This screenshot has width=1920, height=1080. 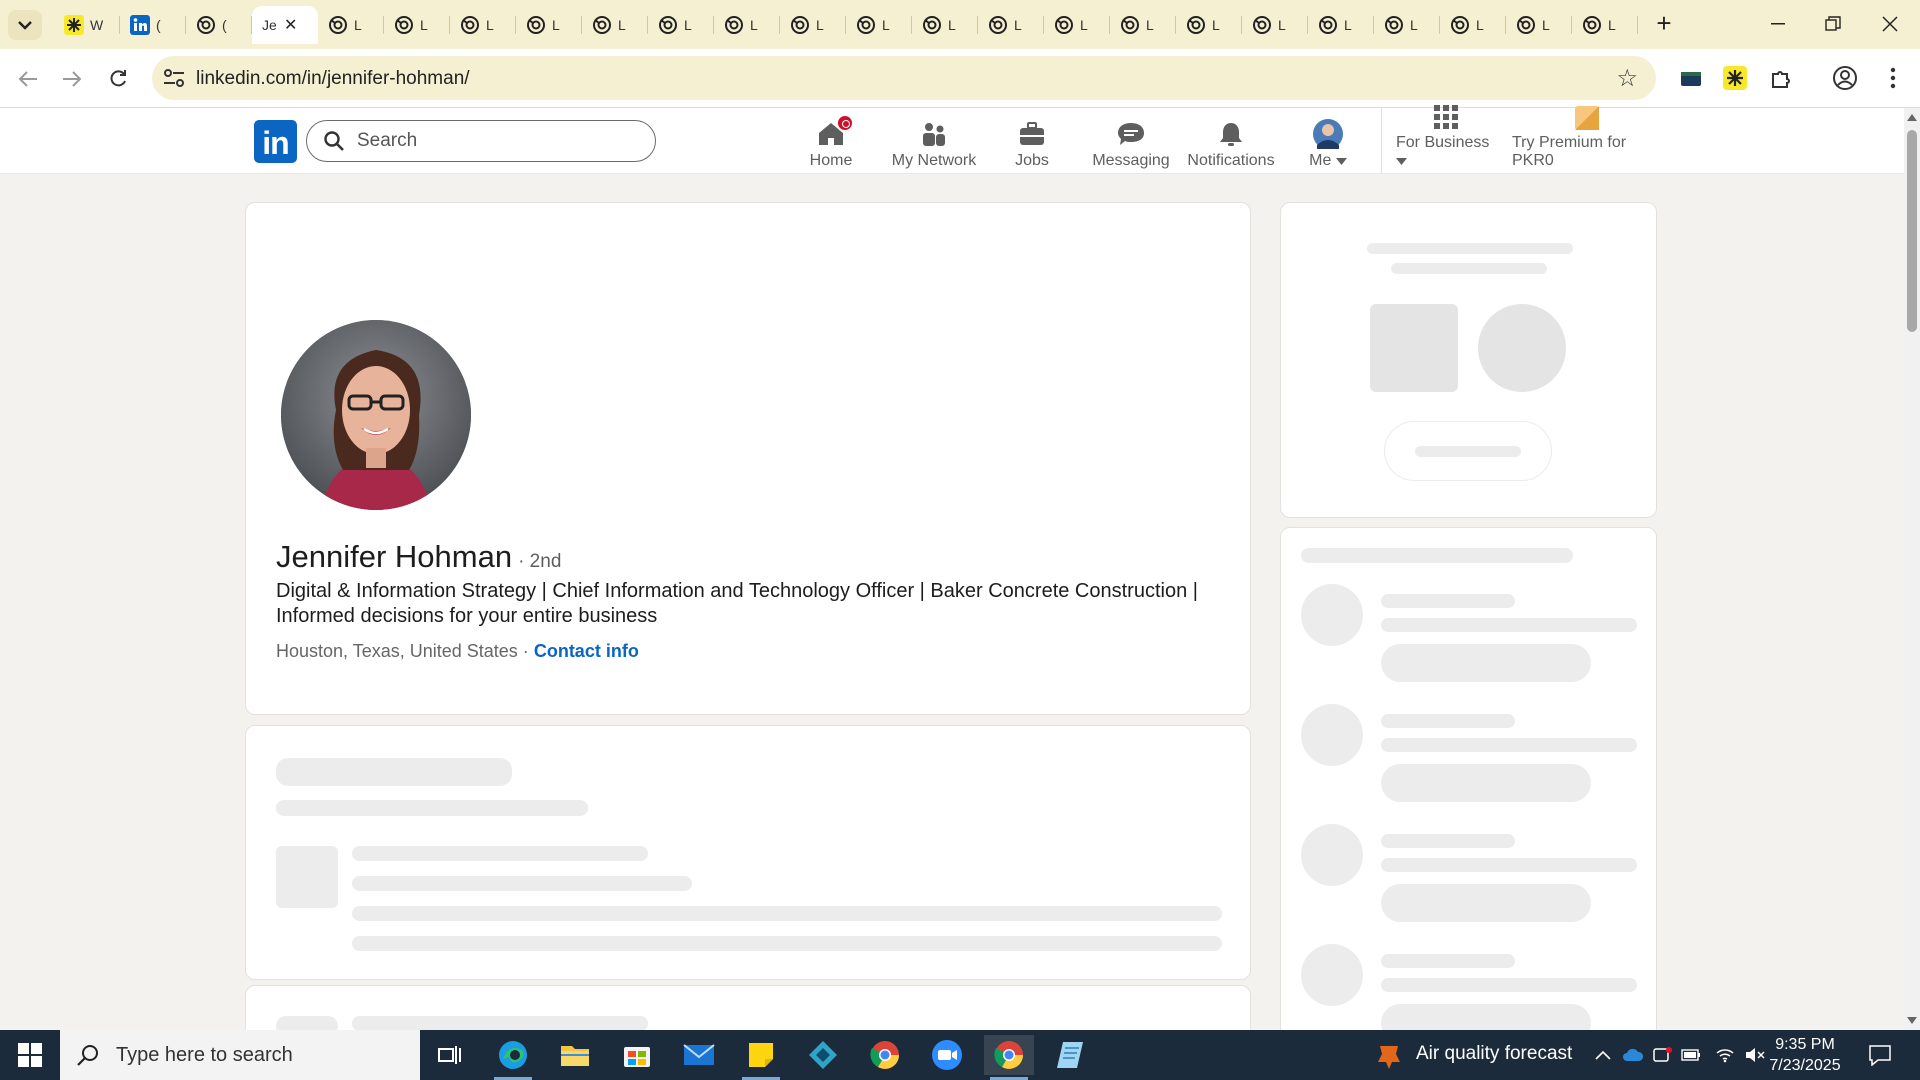 I want to click on profile-icon, so click(x=1845, y=78).